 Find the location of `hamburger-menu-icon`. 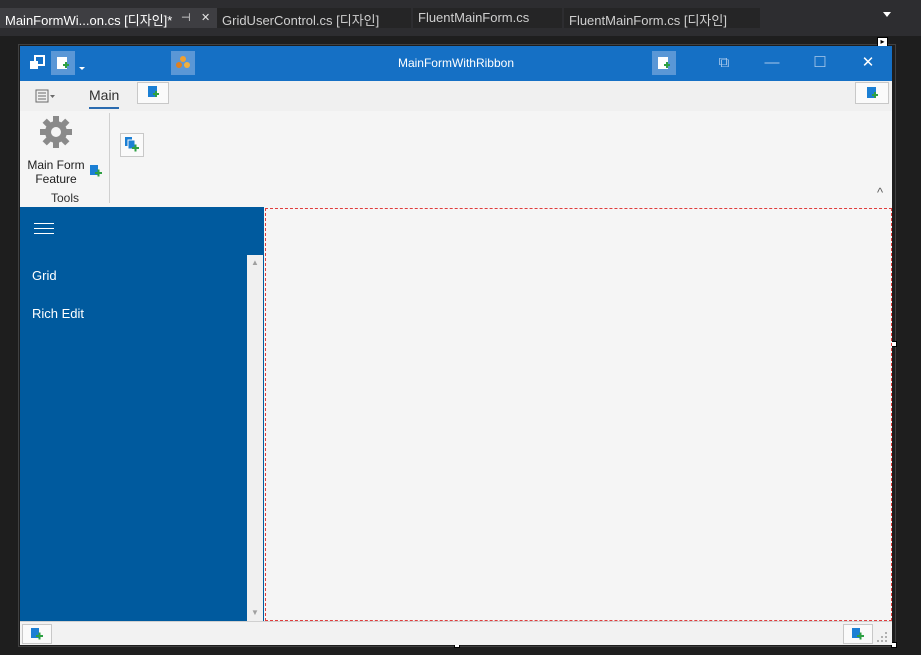

hamburger-menu-icon is located at coordinates (44, 230).